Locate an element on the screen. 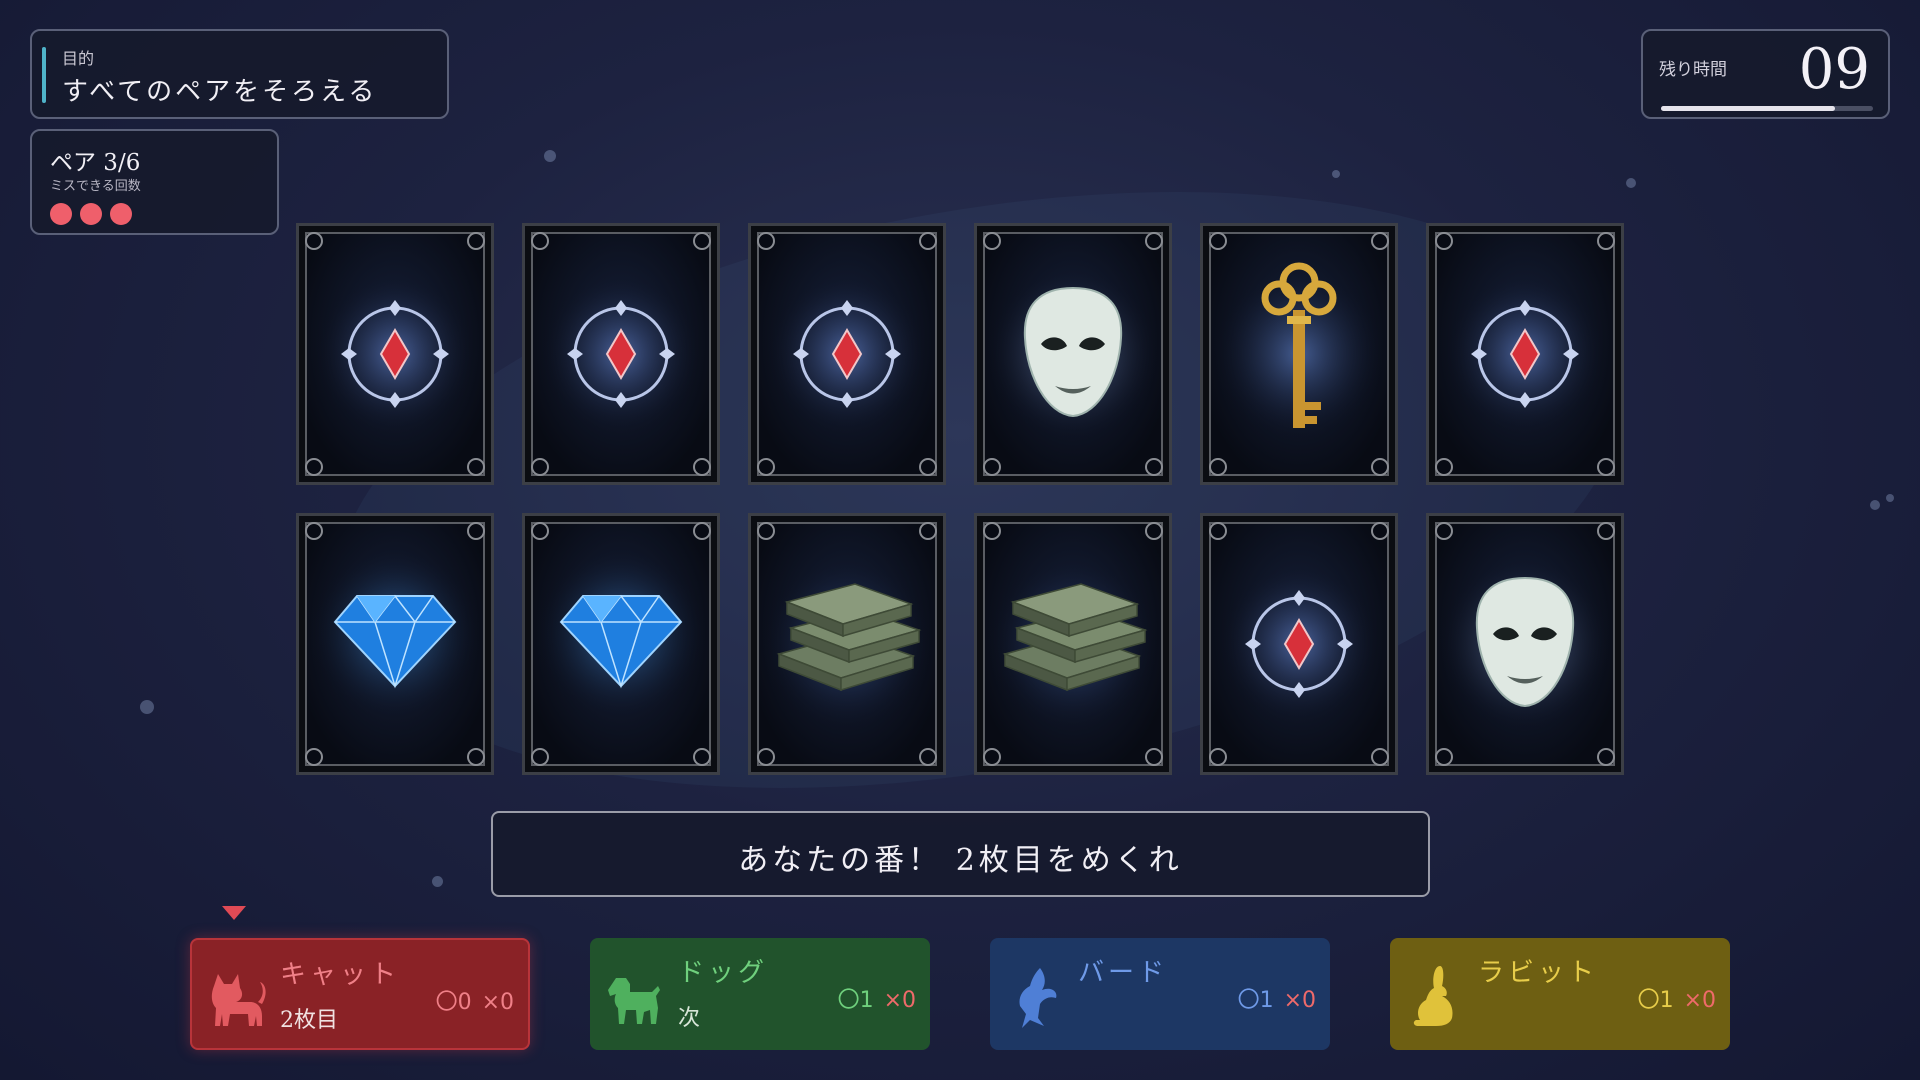 This screenshot has width=1920, height=1080. rabbit-icon is located at coordinates (1433, 996).